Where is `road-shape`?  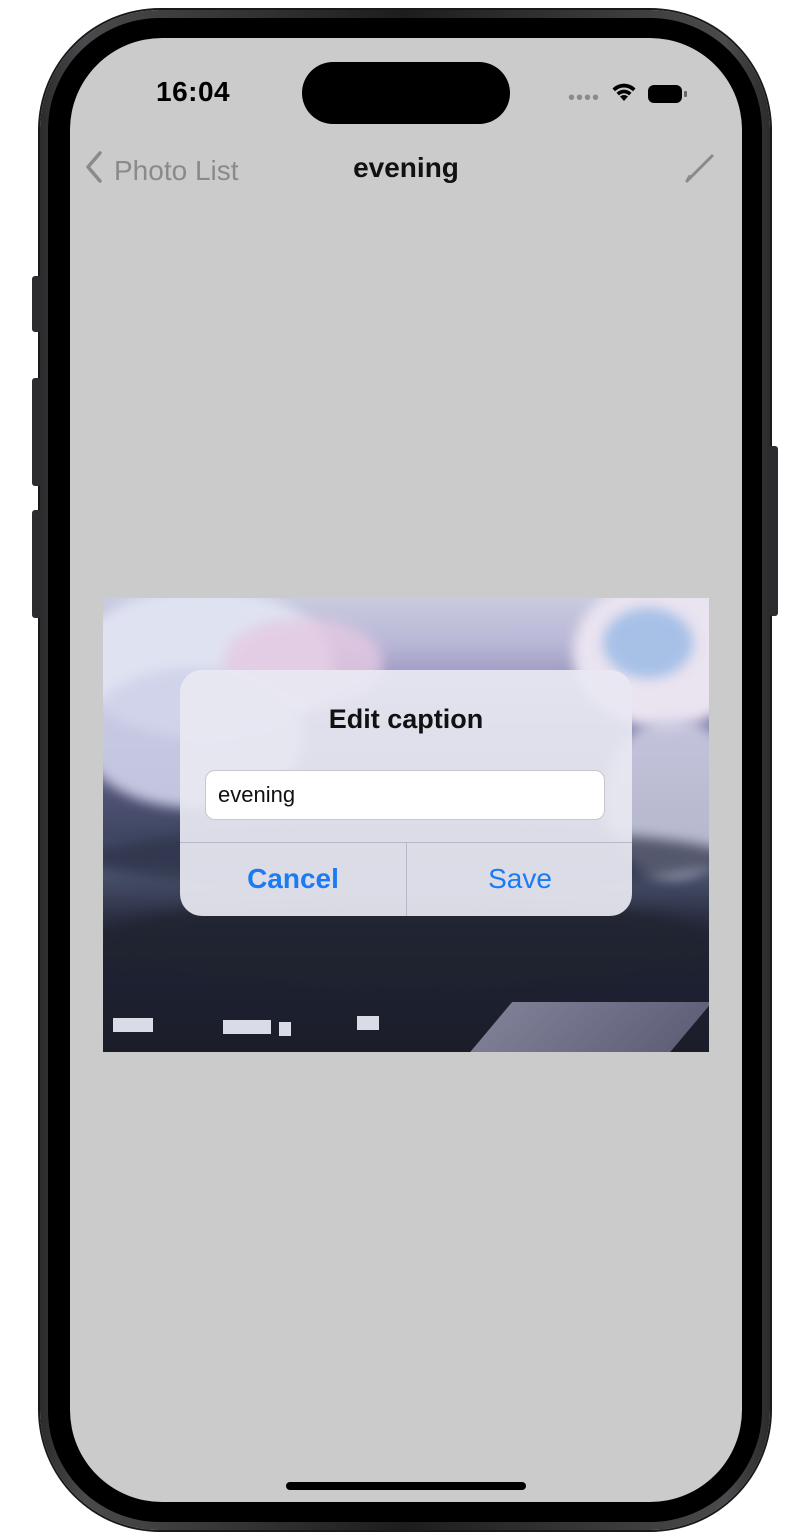 road-shape is located at coordinates (585, 1027).